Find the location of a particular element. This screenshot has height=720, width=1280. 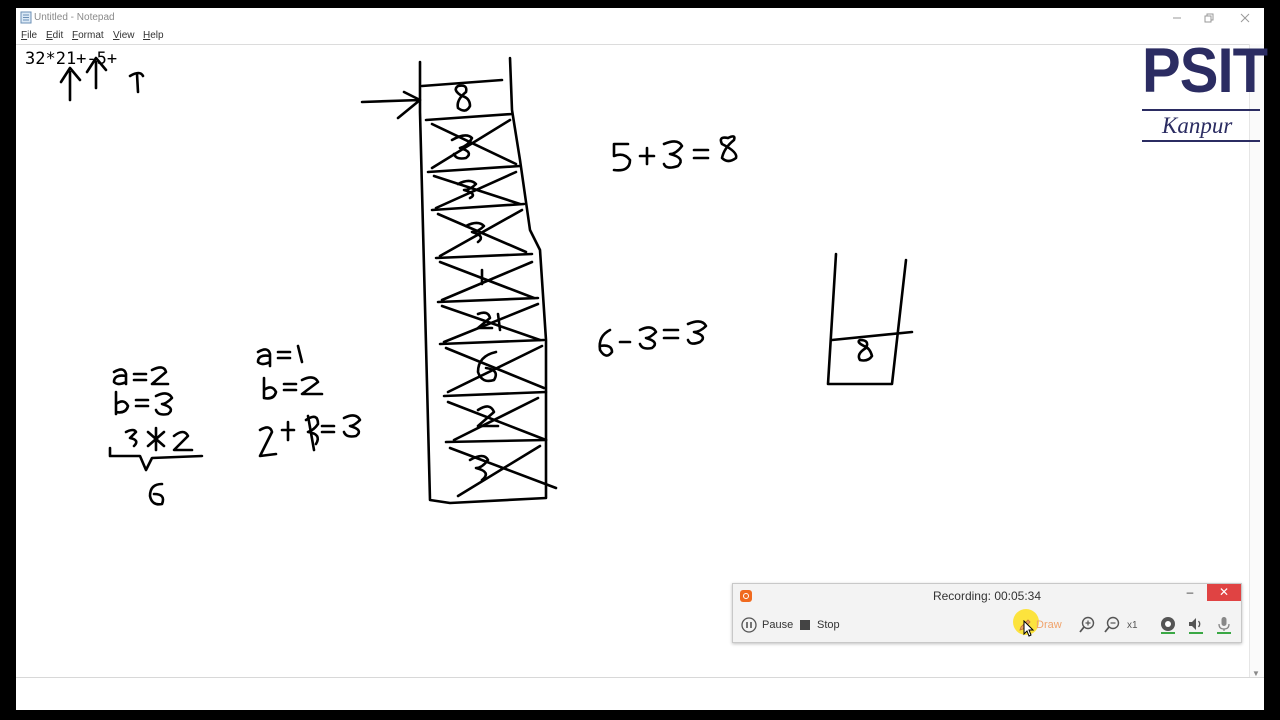

close-icon is located at coordinates (1245, 18).